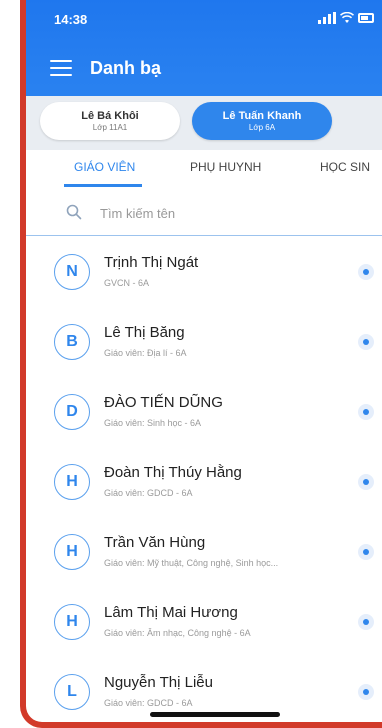 The height and width of the screenshot is (728, 382). Describe the element at coordinates (145, 353) in the screenshot. I see `contact-detail: Giáo viên: Địa lí - 6A` at that location.